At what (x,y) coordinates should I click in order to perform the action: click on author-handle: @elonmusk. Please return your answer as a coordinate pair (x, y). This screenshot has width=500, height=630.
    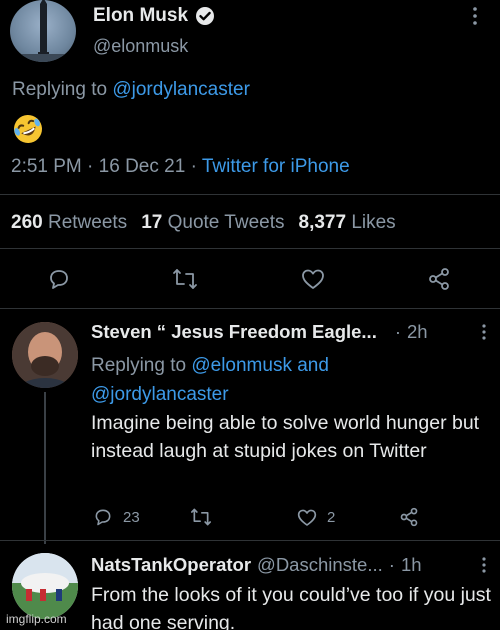
    Looking at the image, I should click on (140, 46).